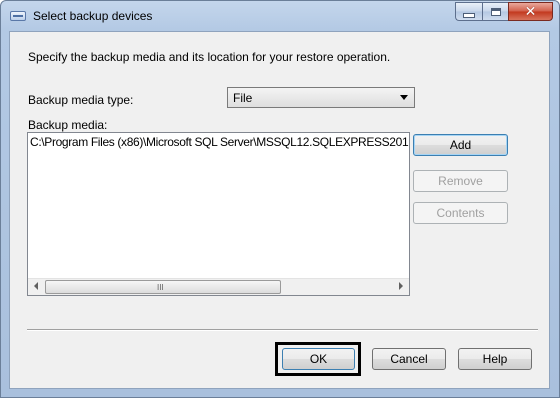 This screenshot has width=560, height=398. I want to click on window-title: Select backup devices, so click(93, 16).